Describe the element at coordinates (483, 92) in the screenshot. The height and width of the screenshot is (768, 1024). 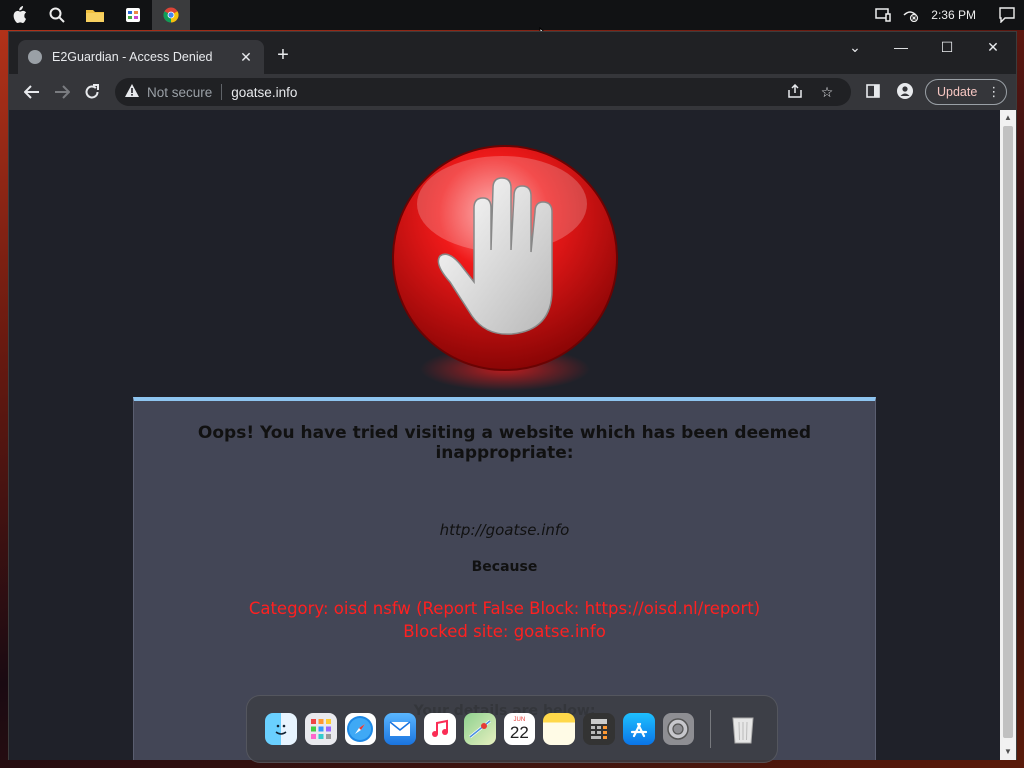
I see `address-bar: Not secure goatse.info ☆` at that location.